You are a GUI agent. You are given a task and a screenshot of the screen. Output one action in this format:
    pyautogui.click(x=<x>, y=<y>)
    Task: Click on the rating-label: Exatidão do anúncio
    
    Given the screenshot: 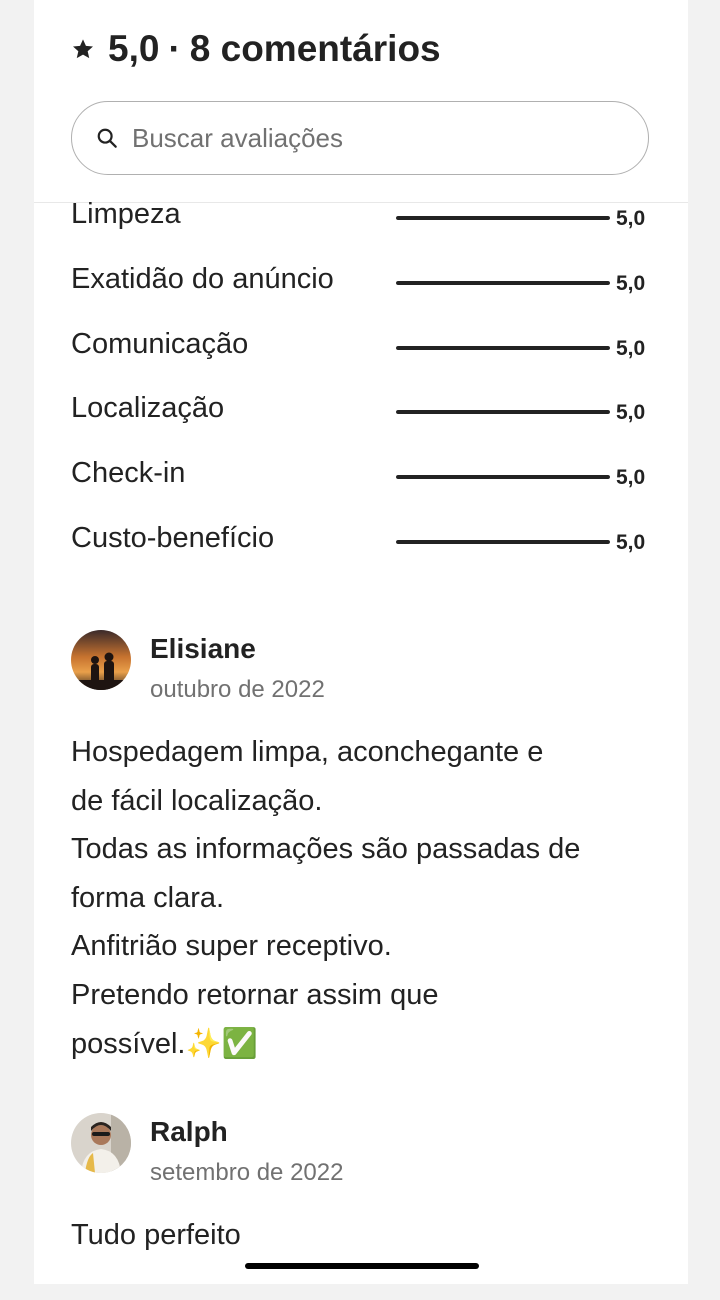 What is the action you would take?
    pyautogui.click(x=202, y=278)
    